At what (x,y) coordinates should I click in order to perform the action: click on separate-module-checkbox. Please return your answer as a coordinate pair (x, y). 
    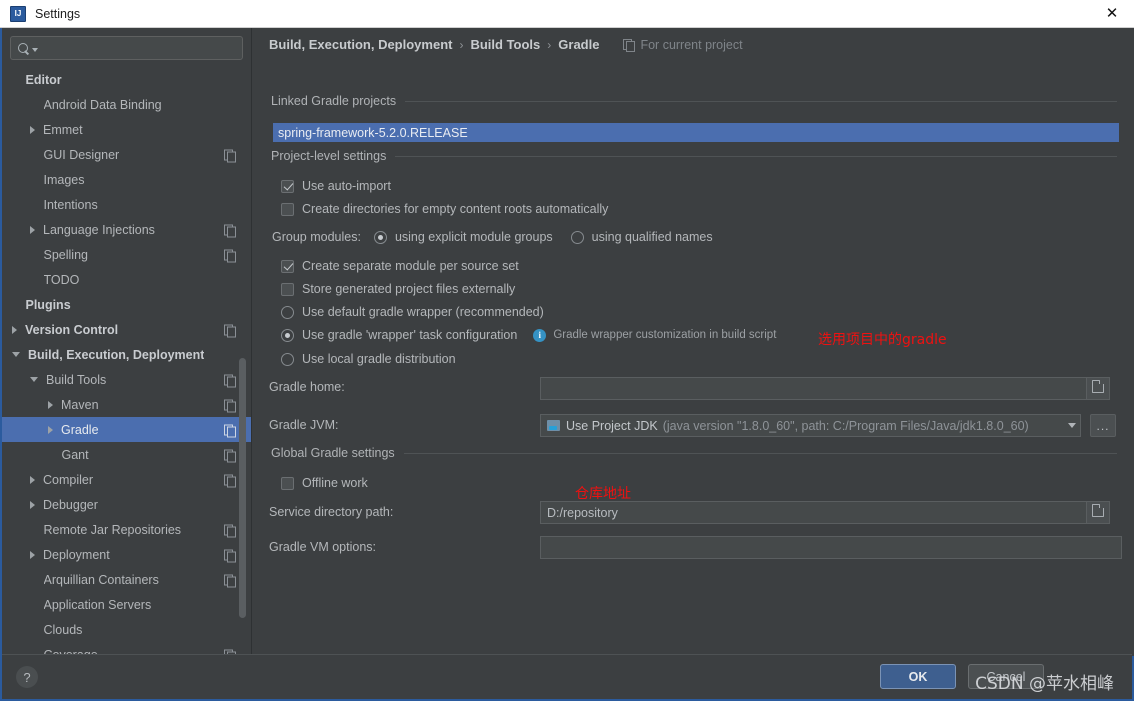
    Looking at the image, I should click on (287, 266).